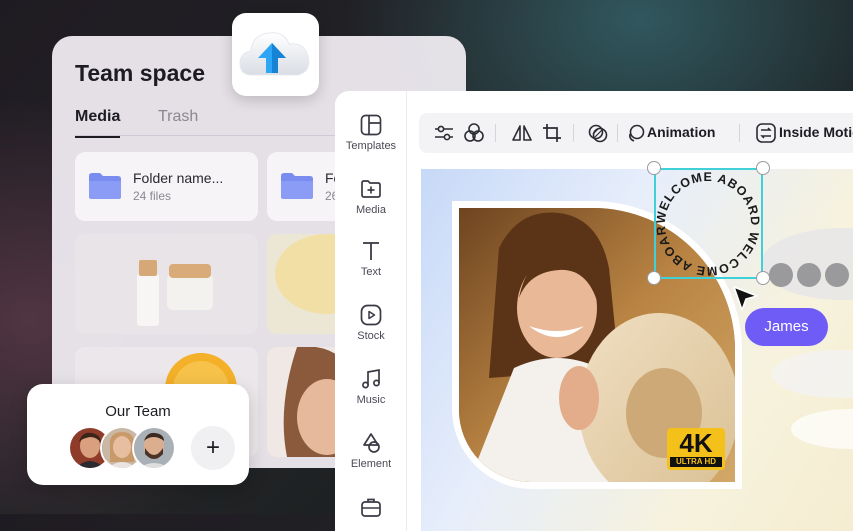 This screenshot has height=531, width=853. What do you see at coordinates (598, 133) in the screenshot?
I see `mask-icon` at bounding box center [598, 133].